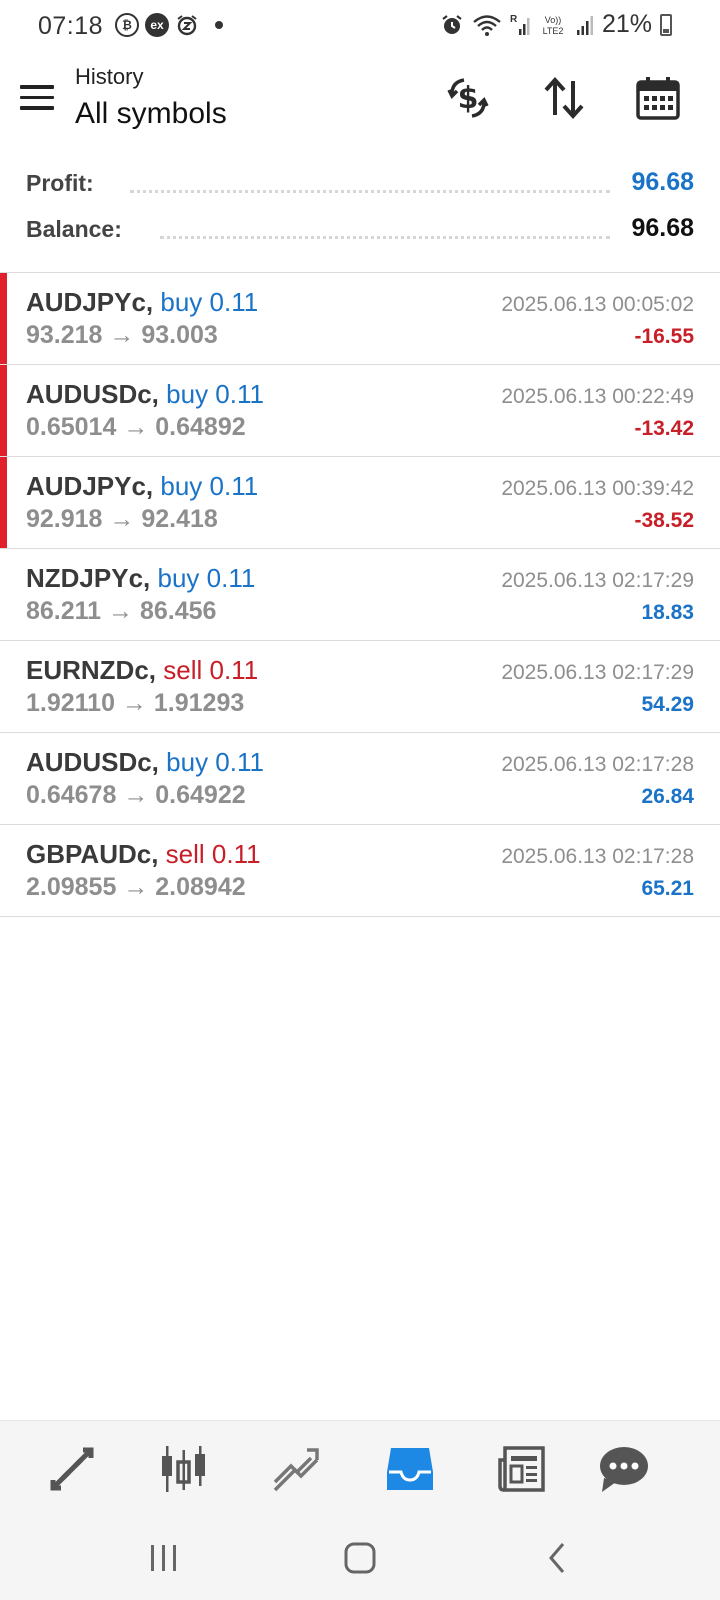 Image resolution: width=720 pixels, height=1600 pixels. I want to click on back-icon, so click(557, 1558).